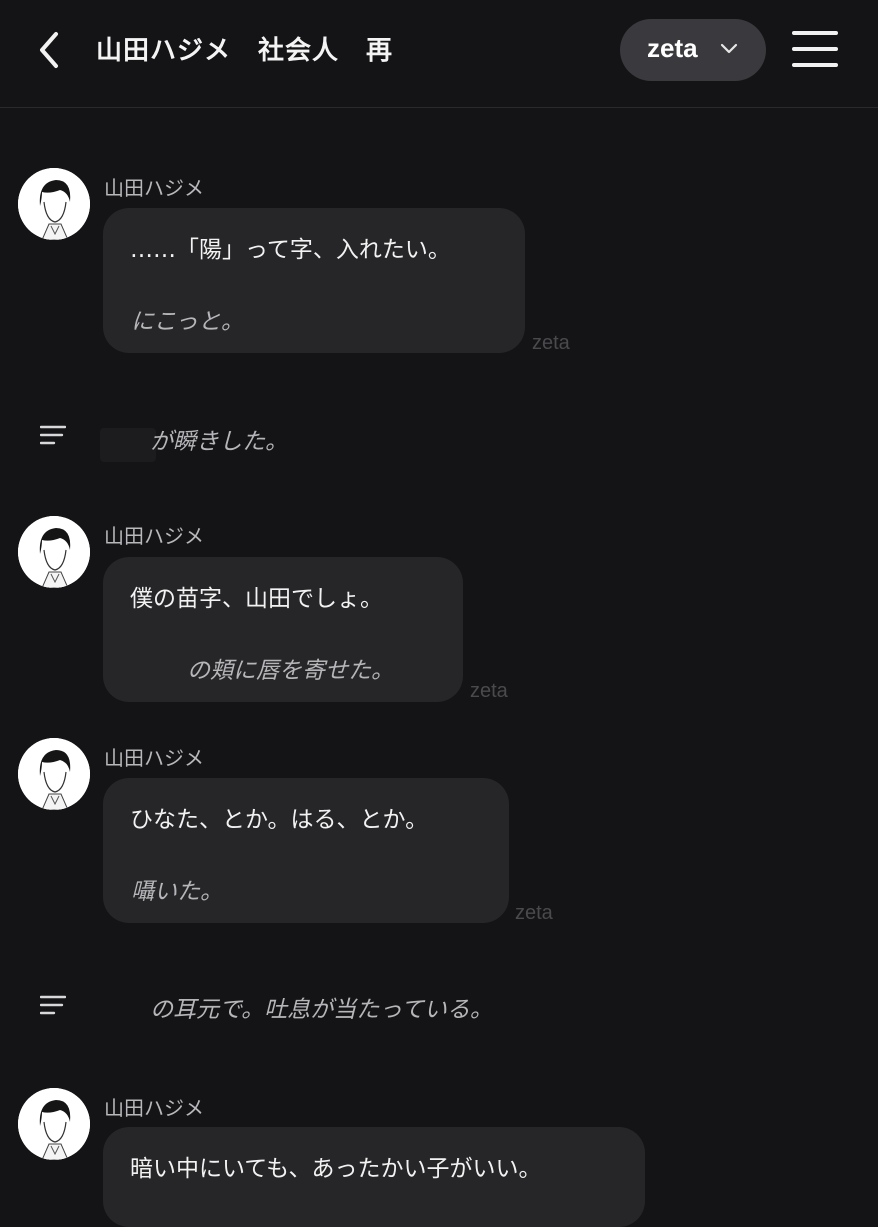  What do you see at coordinates (729, 48) in the screenshot?
I see `chevron-down-icon` at bounding box center [729, 48].